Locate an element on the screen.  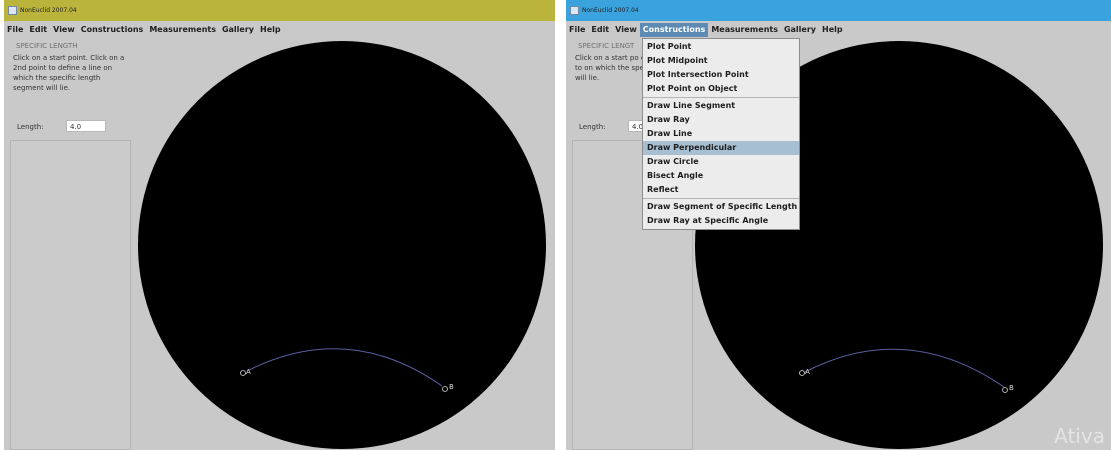
menu-item-plot-midpoint: Plot Midpoint is located at coordinates (721, 61).